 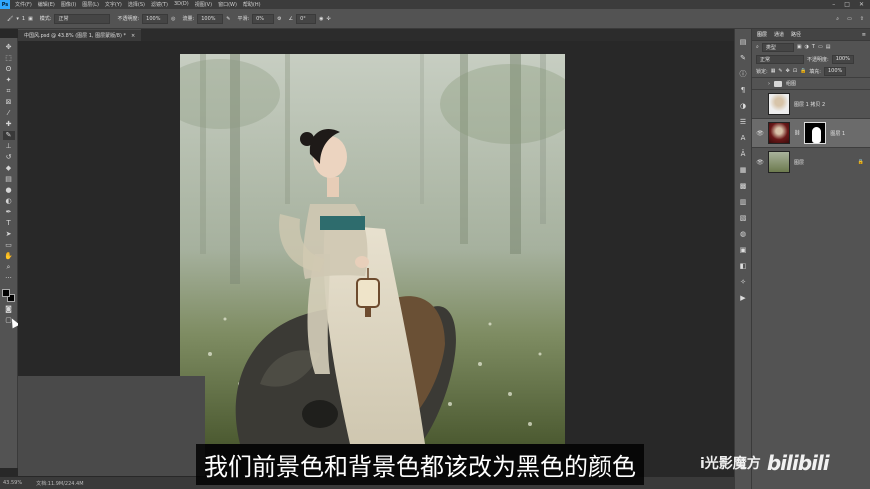 I want to click on quick-mask-icon: ◙, so click(x=9, y=309).